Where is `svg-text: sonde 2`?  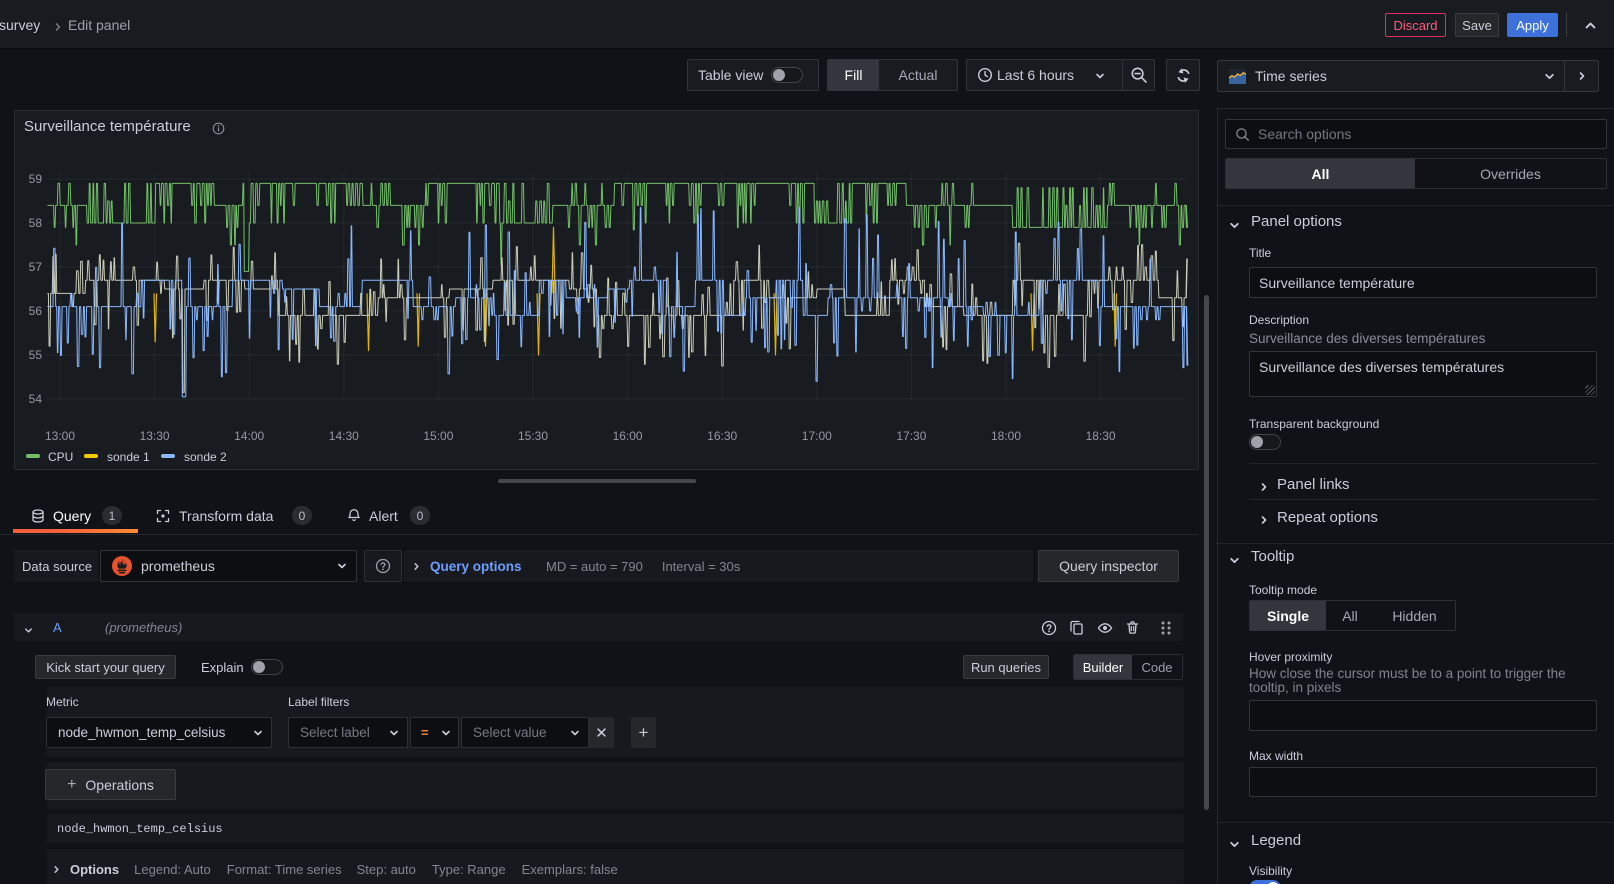
svg-text: sonde 2 is located at coordinates (205, 457).